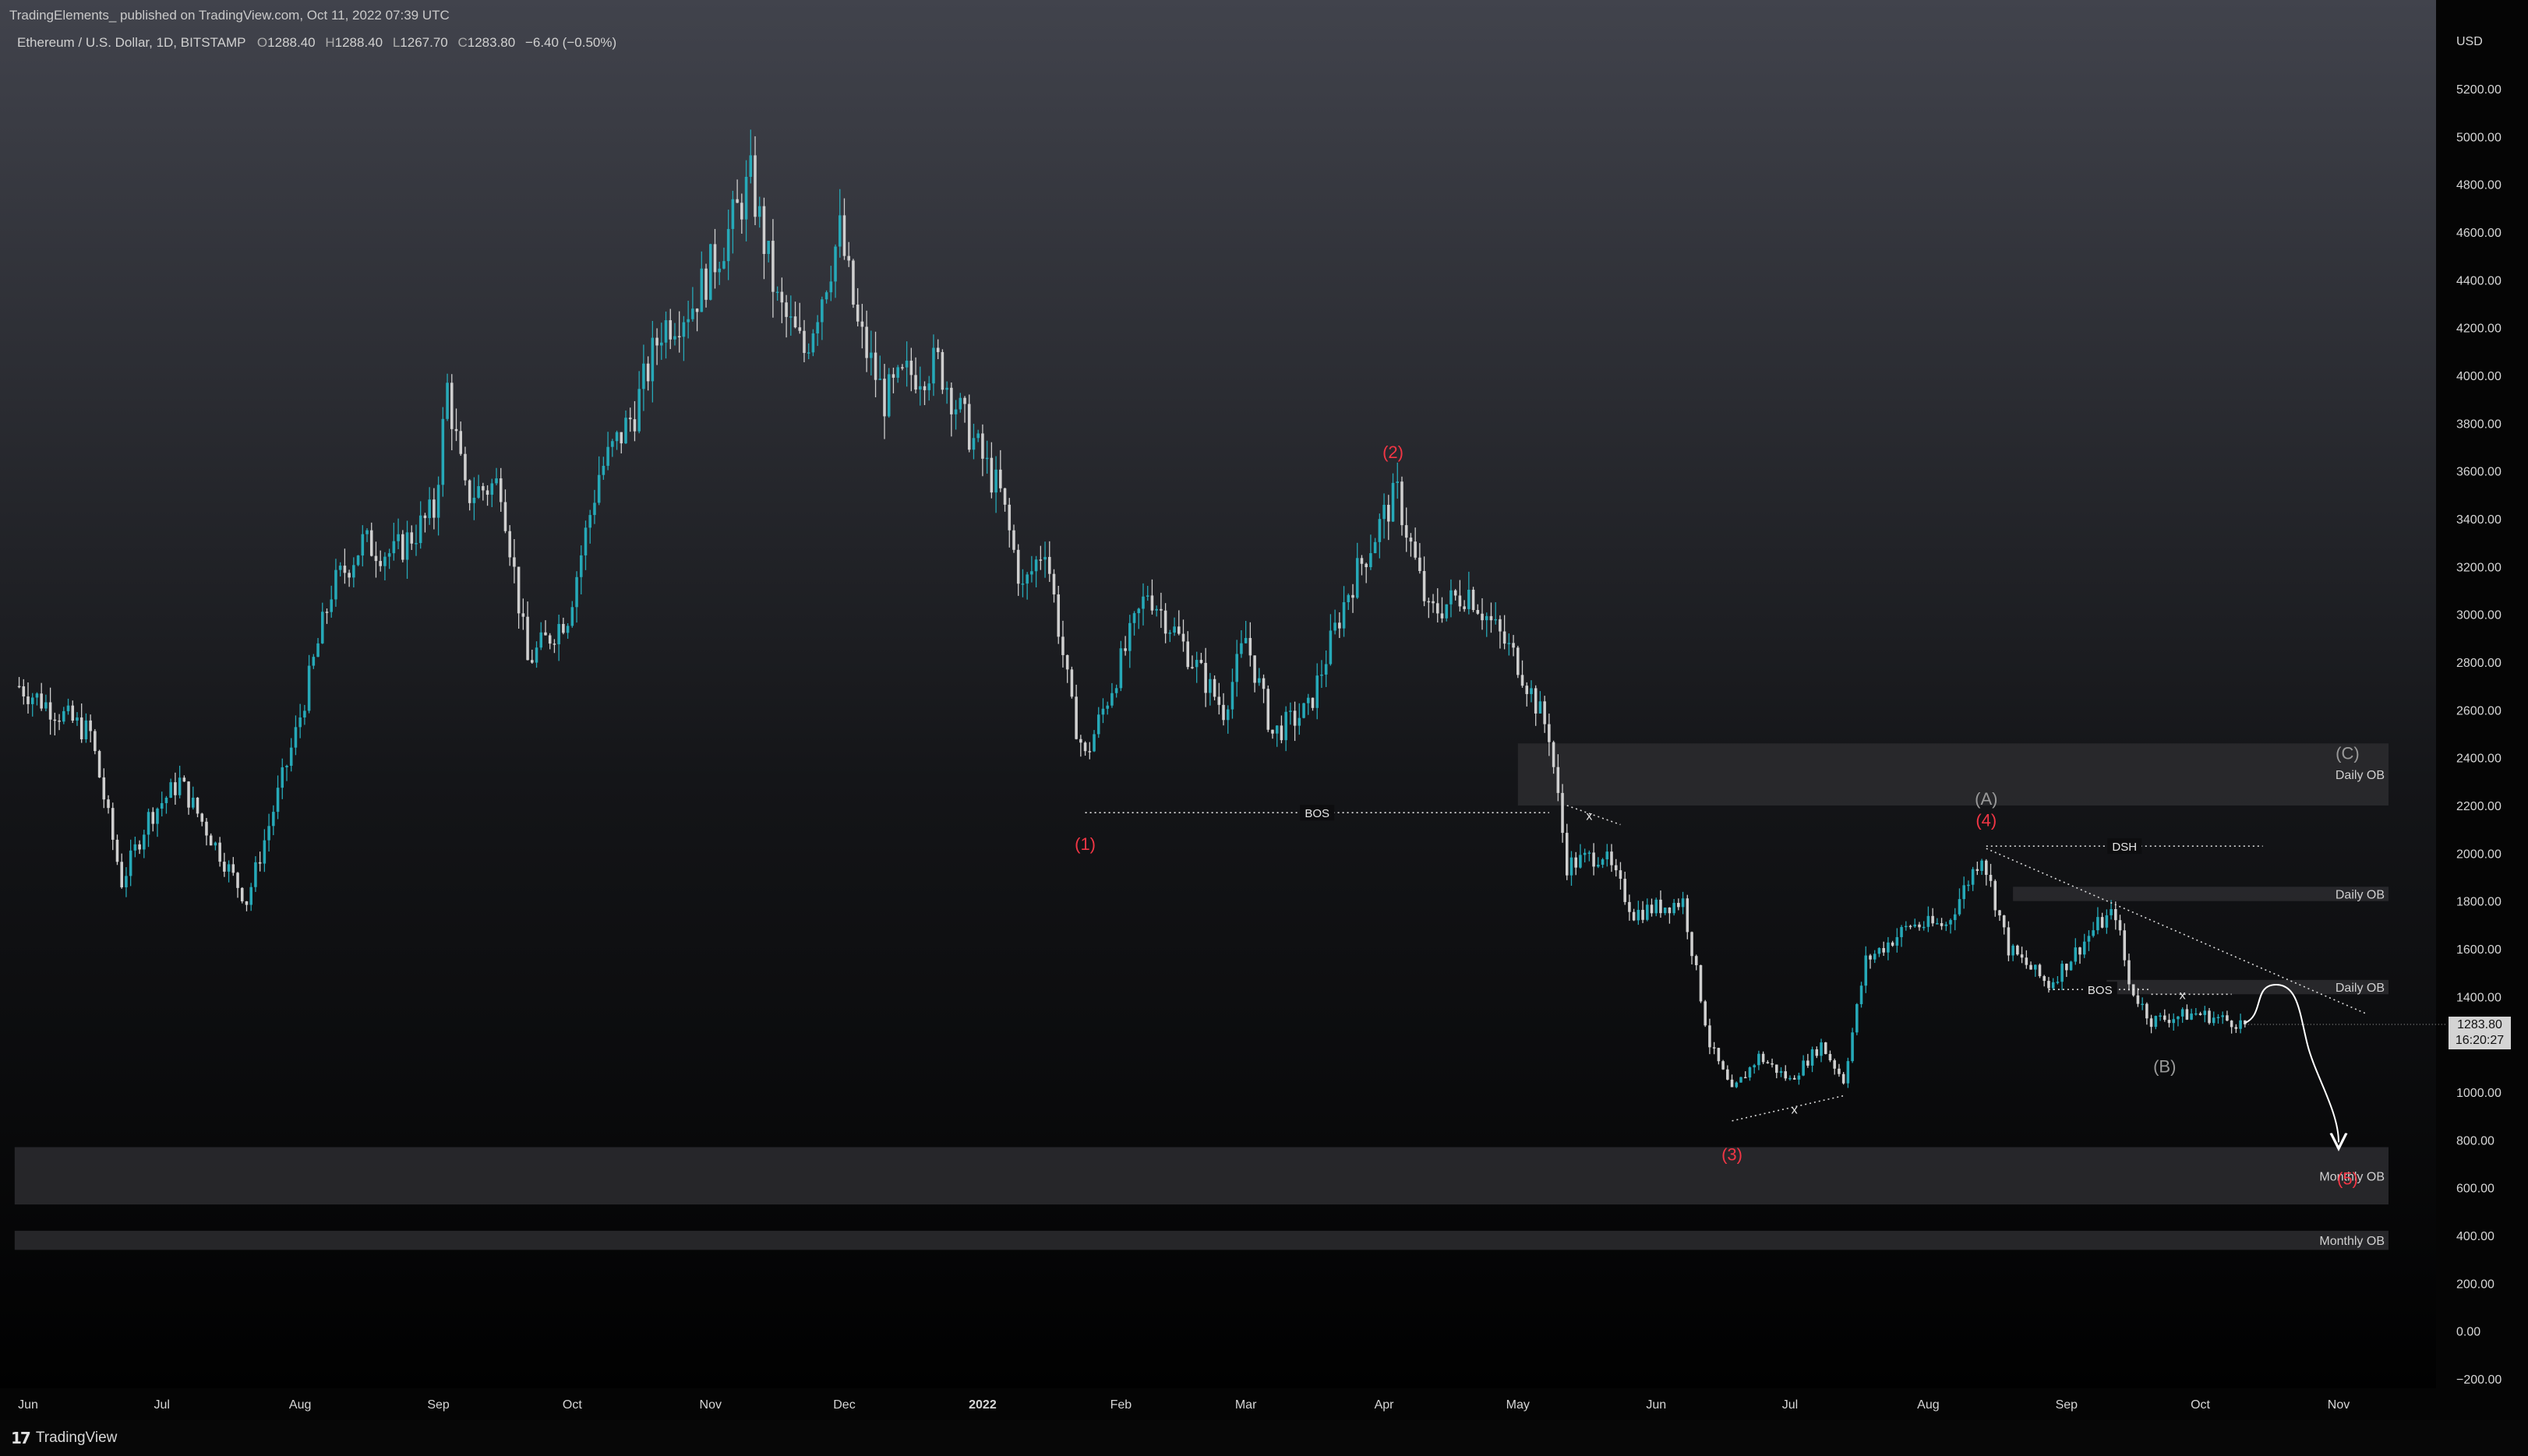 Image resolution: width=2528 pixels, height=1456 pixels. I want to click on y-tick-label: 4200.00, so click(2479, 329).